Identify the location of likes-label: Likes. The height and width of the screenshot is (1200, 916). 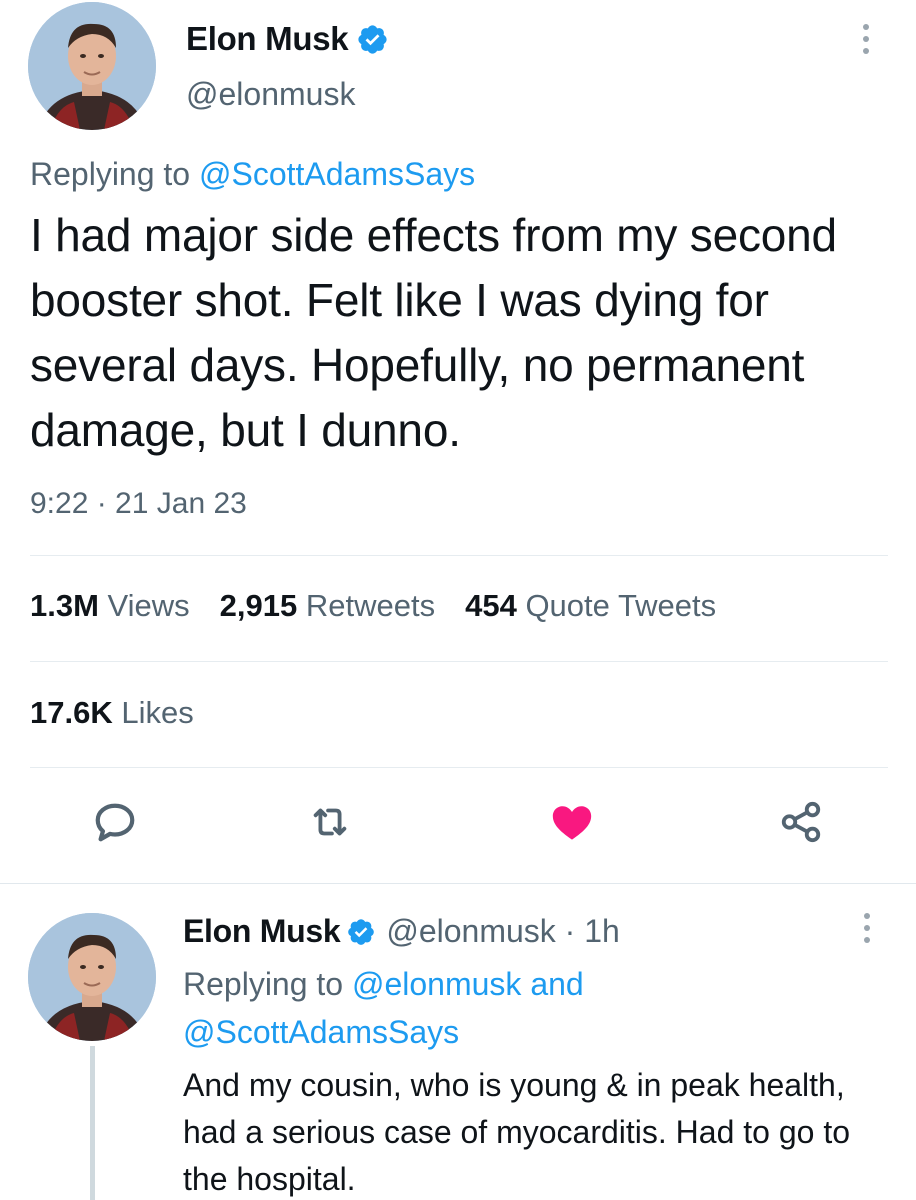
(153, 712).